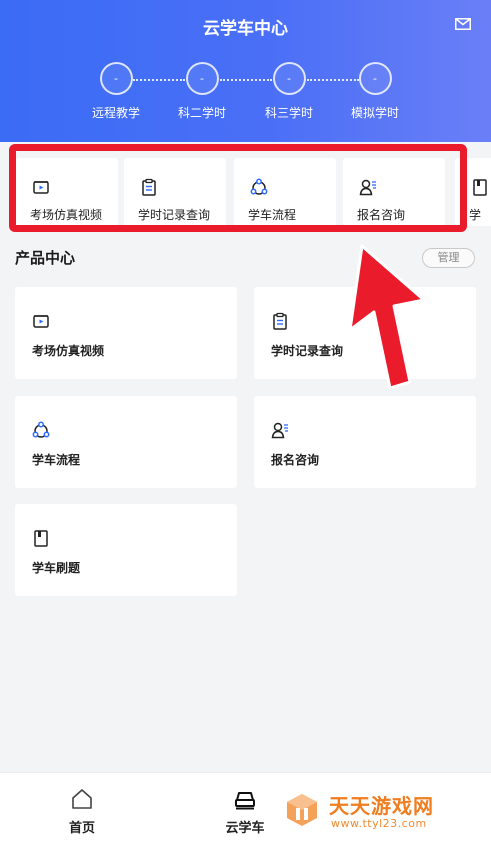 This screenshot has height=842, width=491. Describe the element at coordinates (245, 801) in the screenshot. I see `car-icon` at that location.